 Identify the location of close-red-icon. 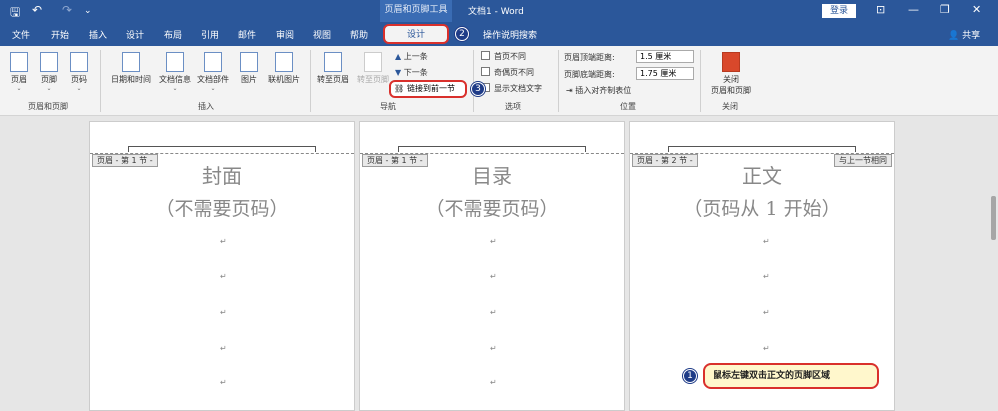
(731, 62).